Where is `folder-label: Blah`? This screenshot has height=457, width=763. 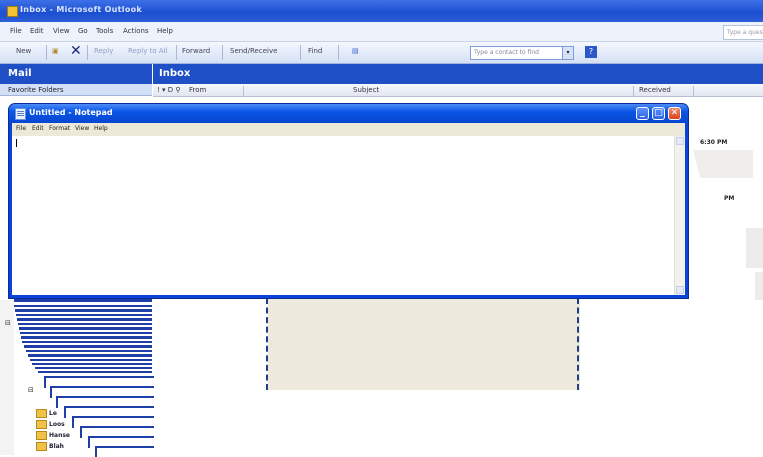 folder-label: Blah is located at coordinates (56, 446).